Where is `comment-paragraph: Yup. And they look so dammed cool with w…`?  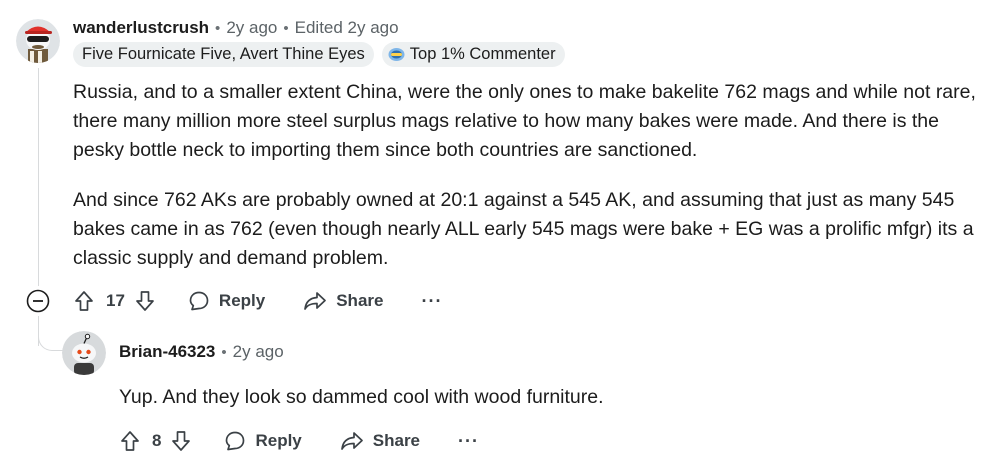 comment-paragraph: Yup. And they look so dammed cool with w… is located at coordinates (361, 397).